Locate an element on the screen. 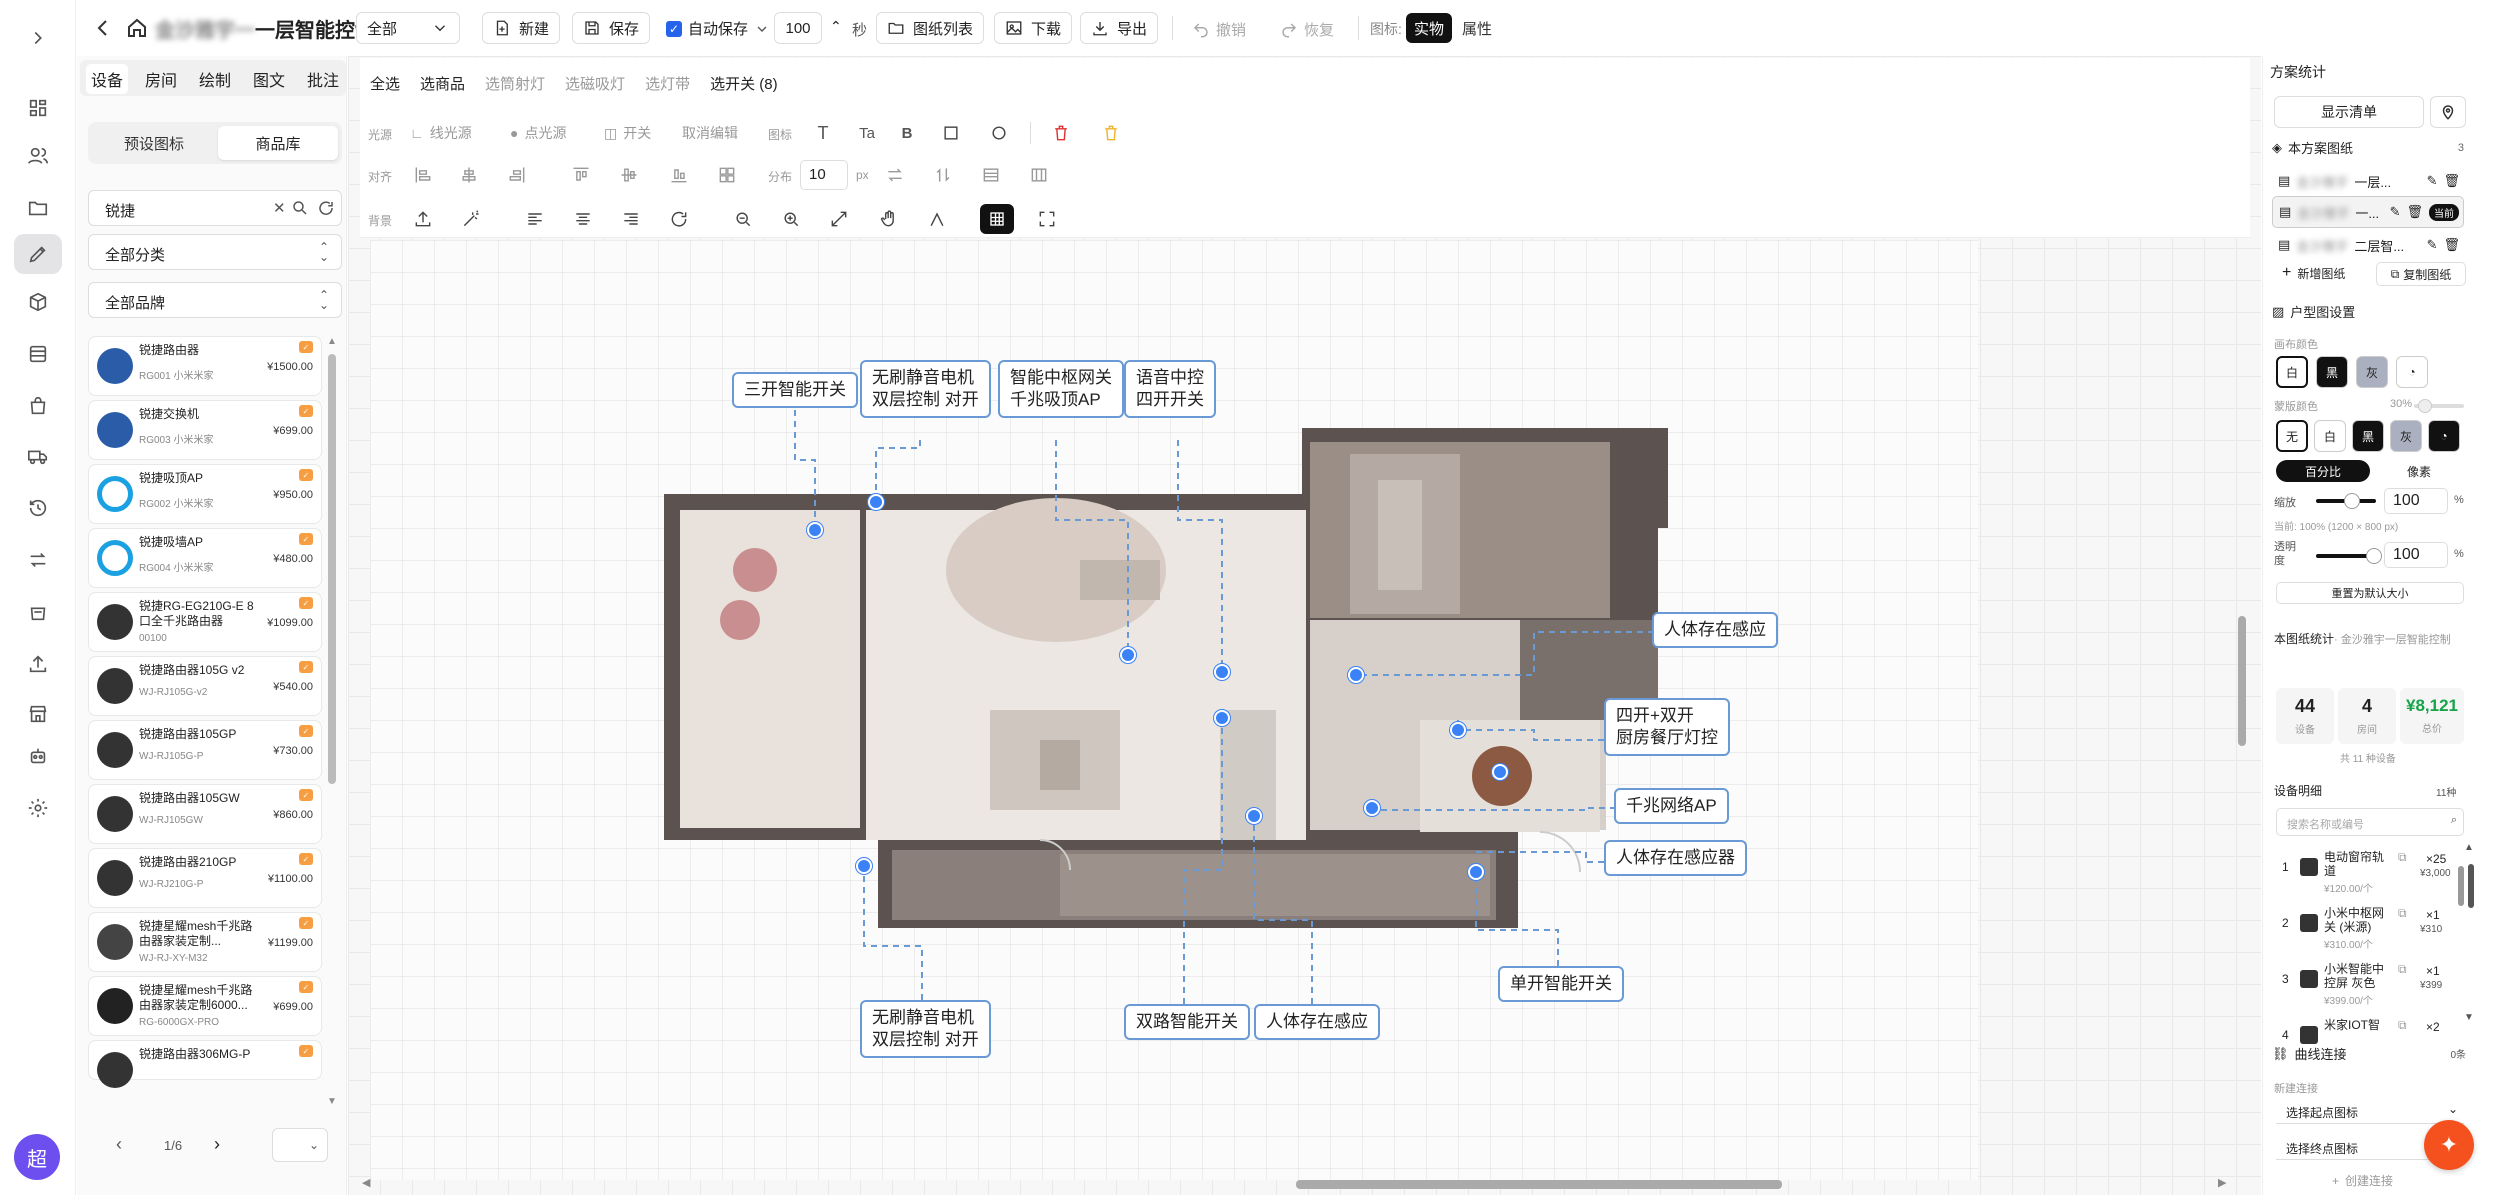 The height and width of the screenshot is (1195, 2500). canvas-hscroll is located at coordinates (1539, 1184).